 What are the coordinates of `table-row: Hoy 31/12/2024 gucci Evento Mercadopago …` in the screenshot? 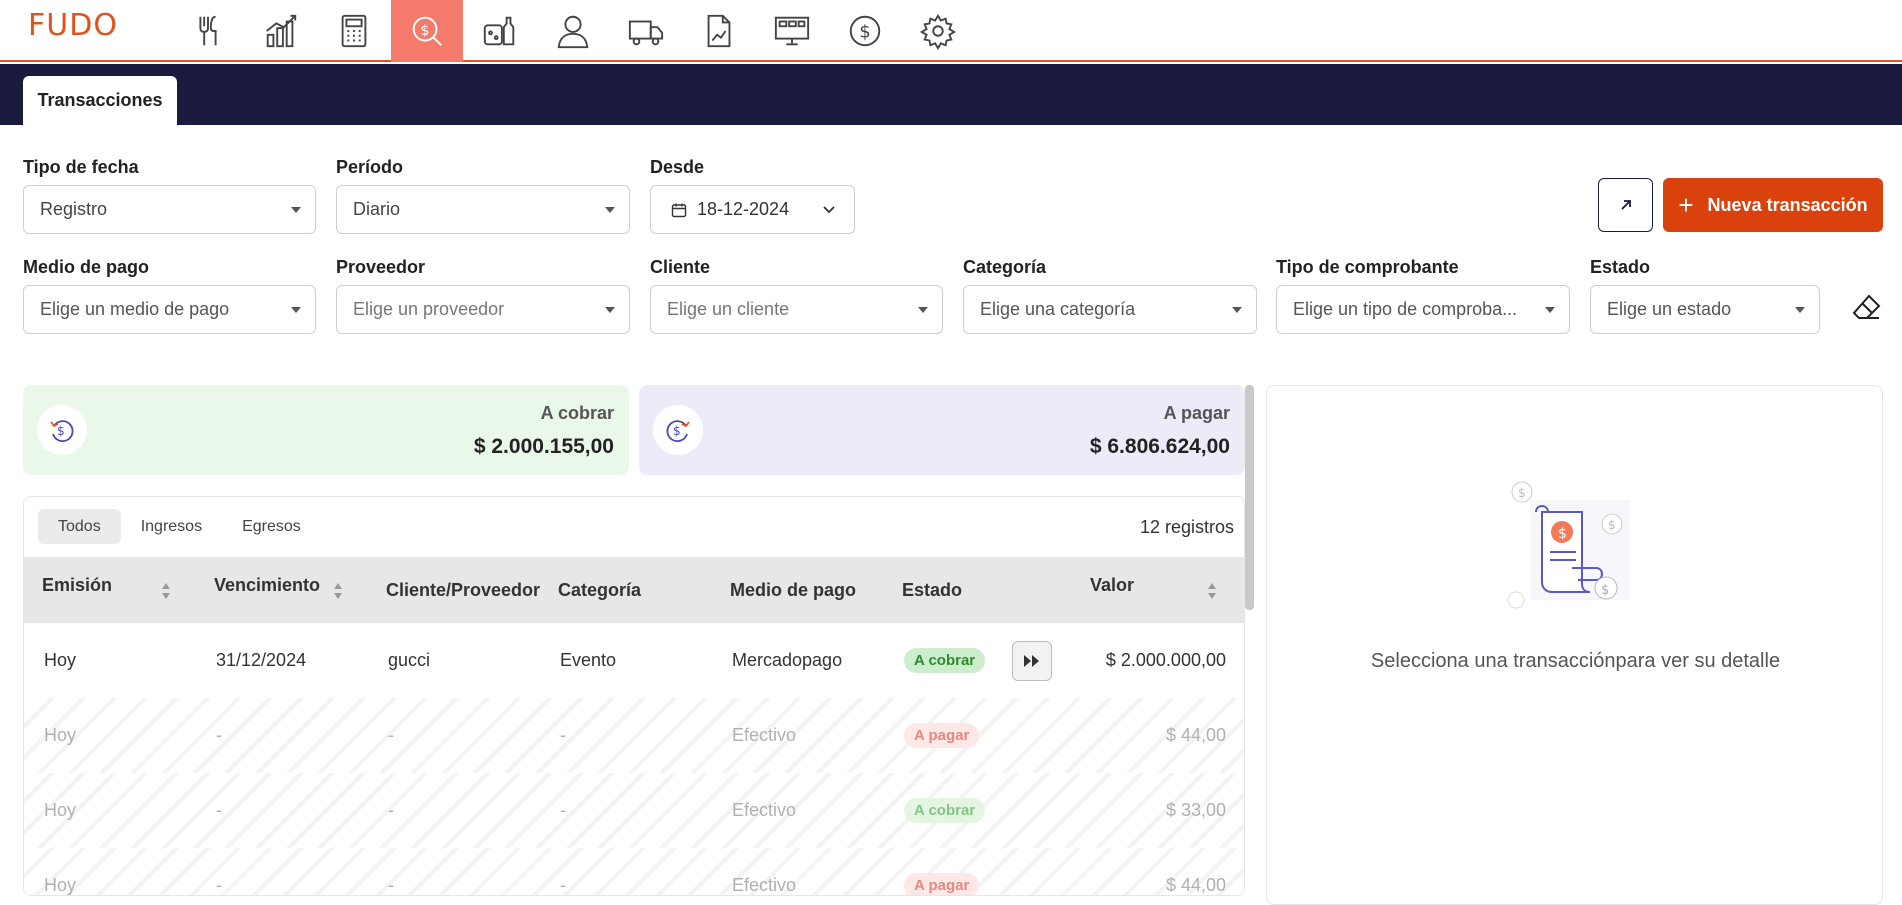 It's located at (634, 660).